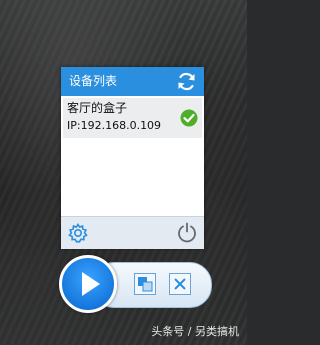 The image size is (320, 345). I want to click on panel-title: 设备列表, so click(93, 81).